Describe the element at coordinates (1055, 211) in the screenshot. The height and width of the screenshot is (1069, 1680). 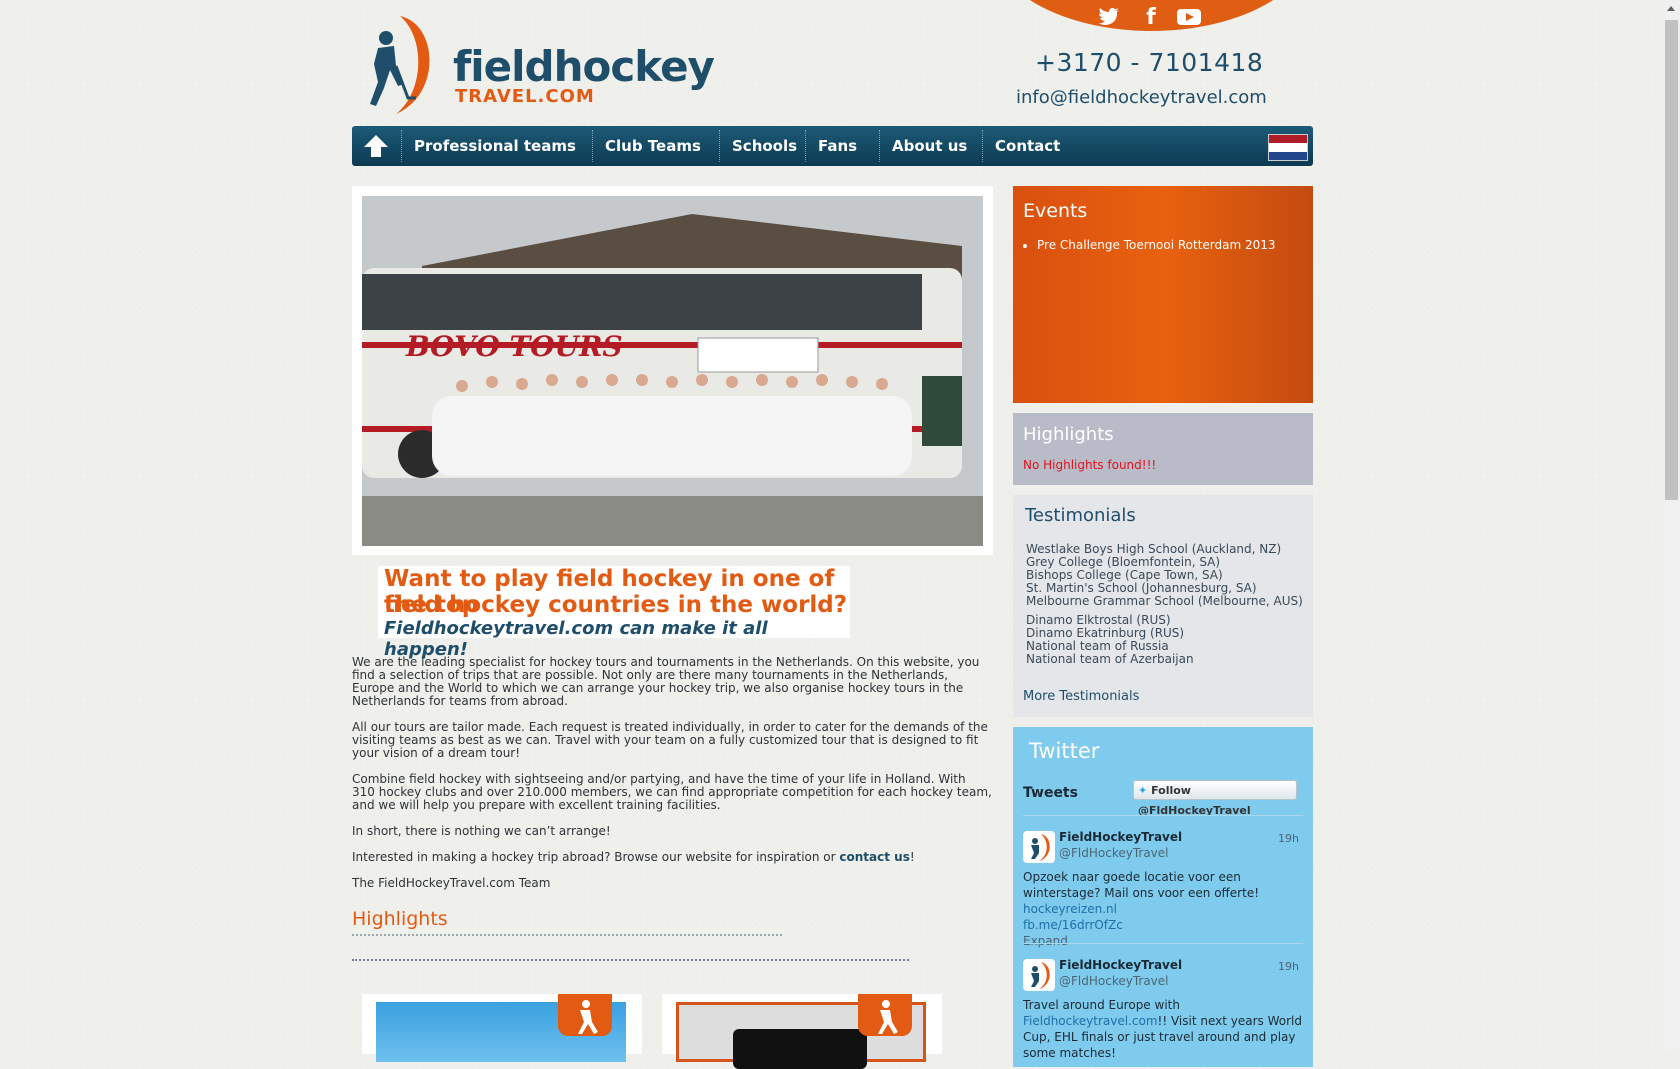
I see `events-title: Events` at that location.